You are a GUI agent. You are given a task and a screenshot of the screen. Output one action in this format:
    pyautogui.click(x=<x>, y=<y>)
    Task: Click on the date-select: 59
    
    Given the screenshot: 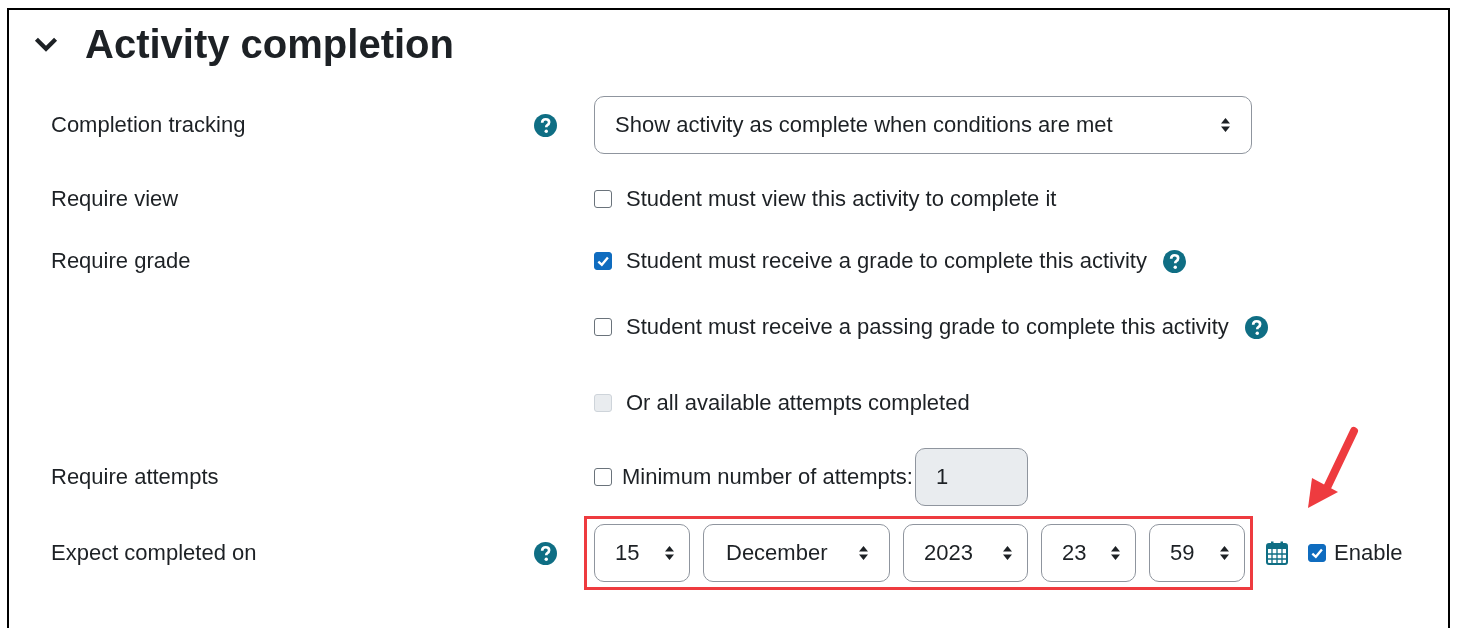 What is the action you would take?
    pyautogui.click(x=1197, y=553)
    